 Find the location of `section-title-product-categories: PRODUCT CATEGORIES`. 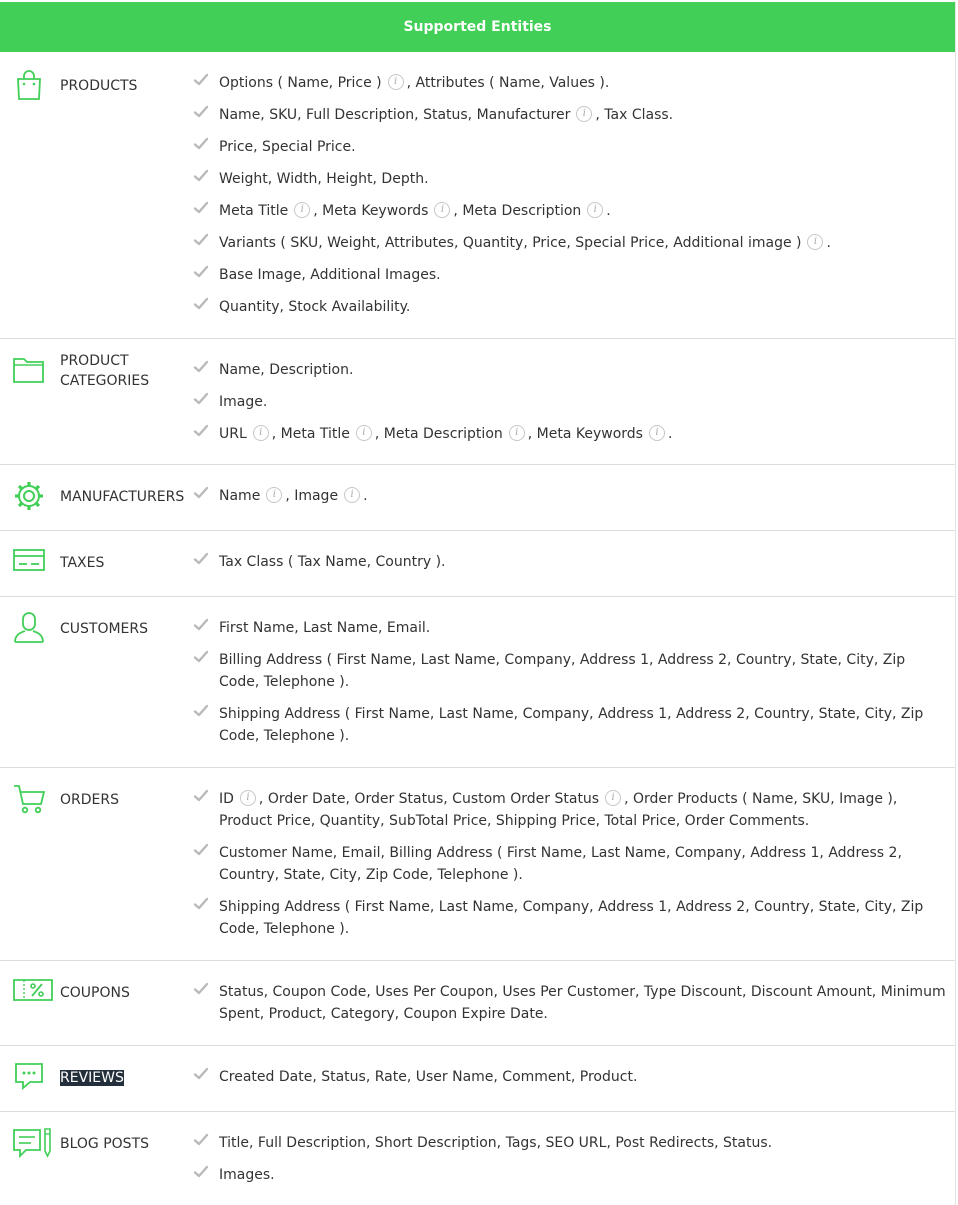

section-title-product-categories: PRODUCT CATEGORIES is located at coordinates (122, 371).